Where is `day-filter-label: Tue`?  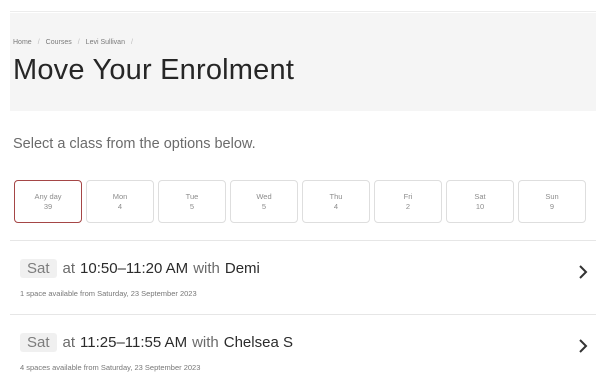 day-filter-label: Tue is located at coordinates (192, 196).